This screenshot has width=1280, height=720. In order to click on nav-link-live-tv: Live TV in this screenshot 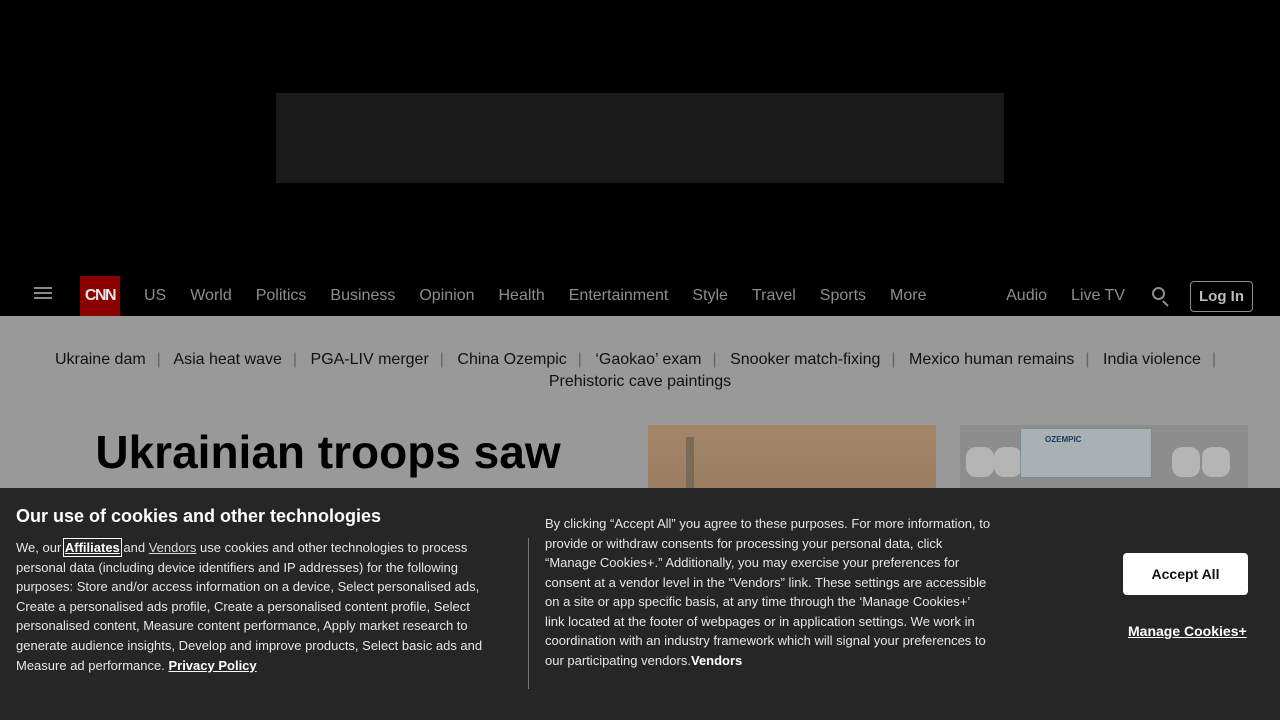, I will do `click(1098, 296)`.